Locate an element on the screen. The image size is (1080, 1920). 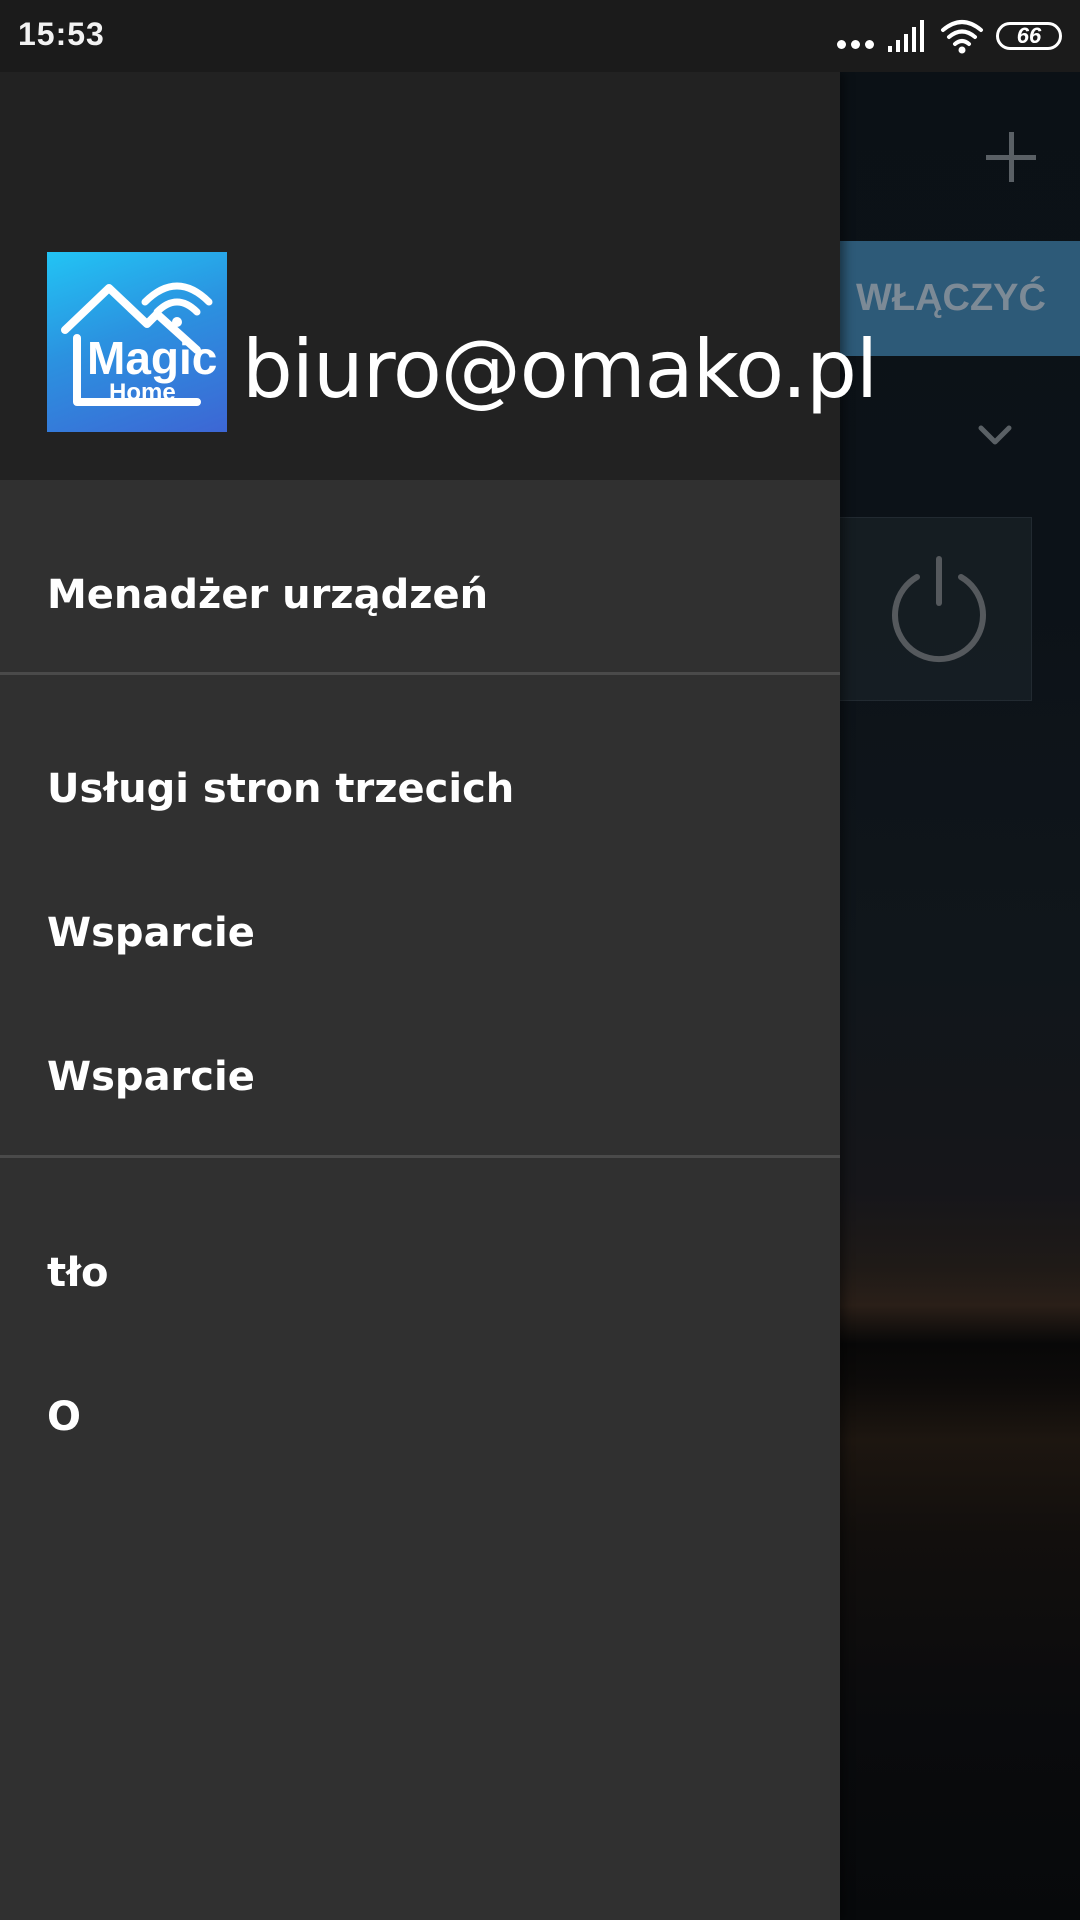
wifi-icon is located at coordinates (962, 37).